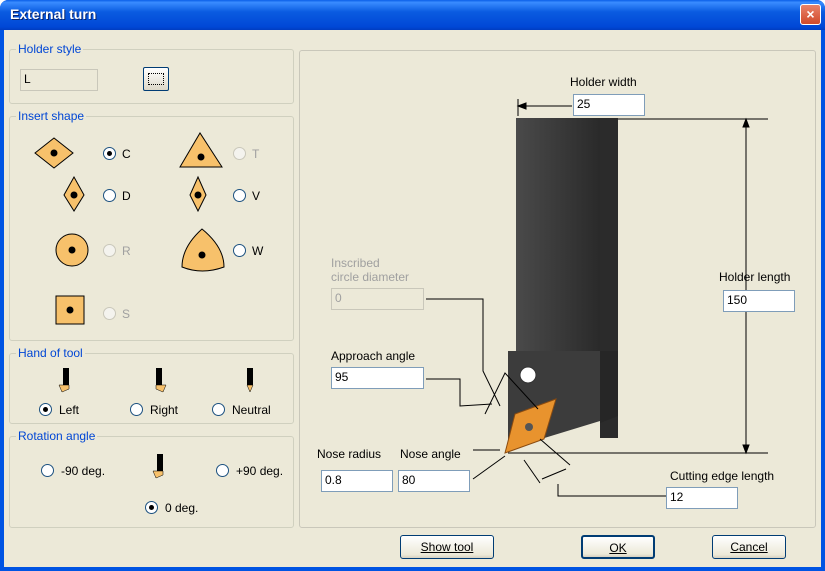 Image resolution: width=825 pixels, height=571 pixels. What do you see at coordinates (203, 250) in the screenshot?
I see `insert-w-icon` at bounding box center [203, 250].